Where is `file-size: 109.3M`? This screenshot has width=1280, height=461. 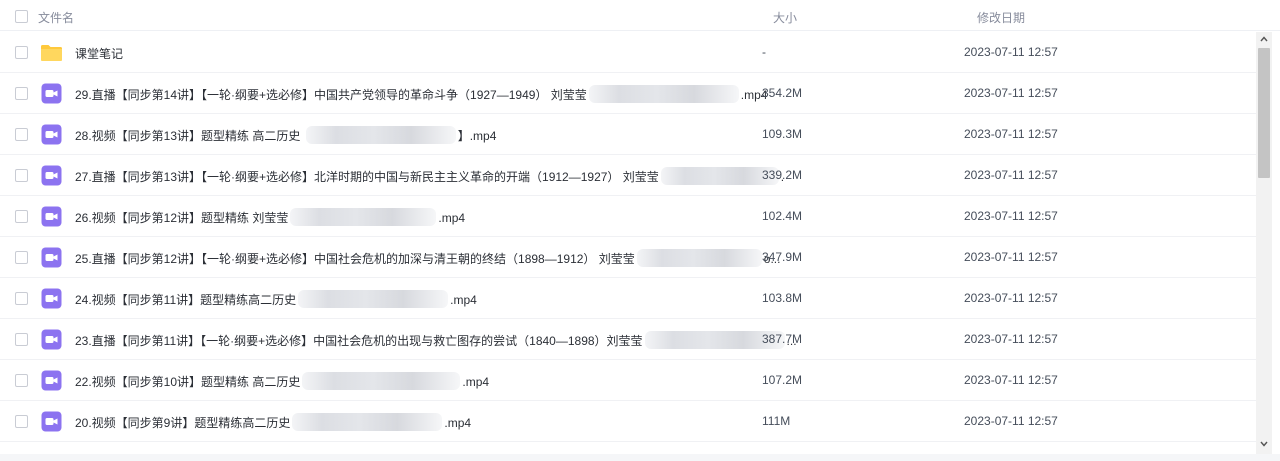
file-size: 109.3M is located at coordinates (782, 134).